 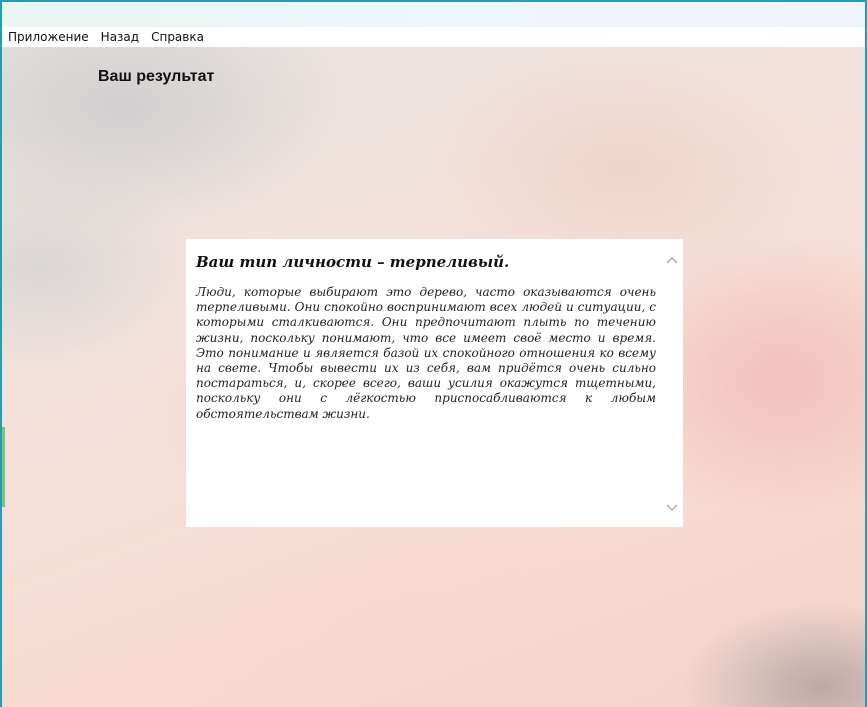 I want to click on menu-bar: Приложение Назад Справка, so click(x=433, y=37).